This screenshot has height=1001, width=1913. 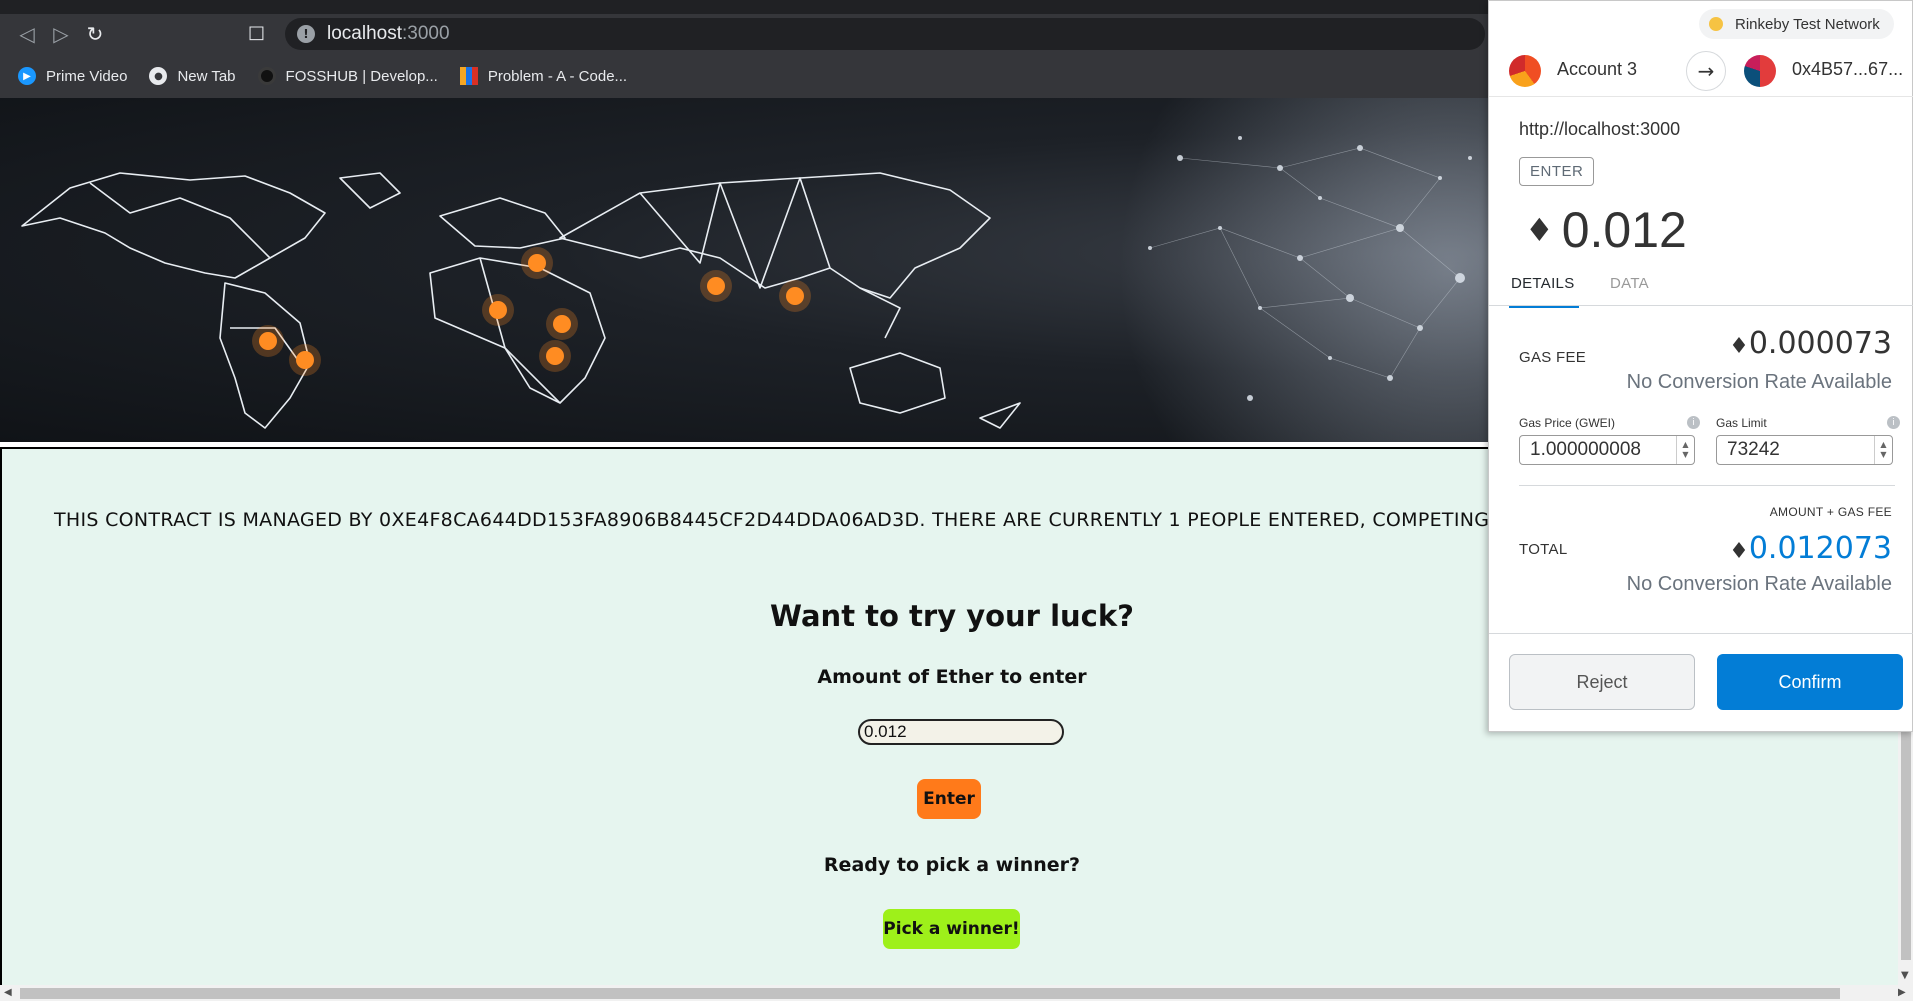 What do you see at coordinates (1706, 71) in the screenshot?
I see `arrow-right-icon: →` at bounding box center [1706, 71].